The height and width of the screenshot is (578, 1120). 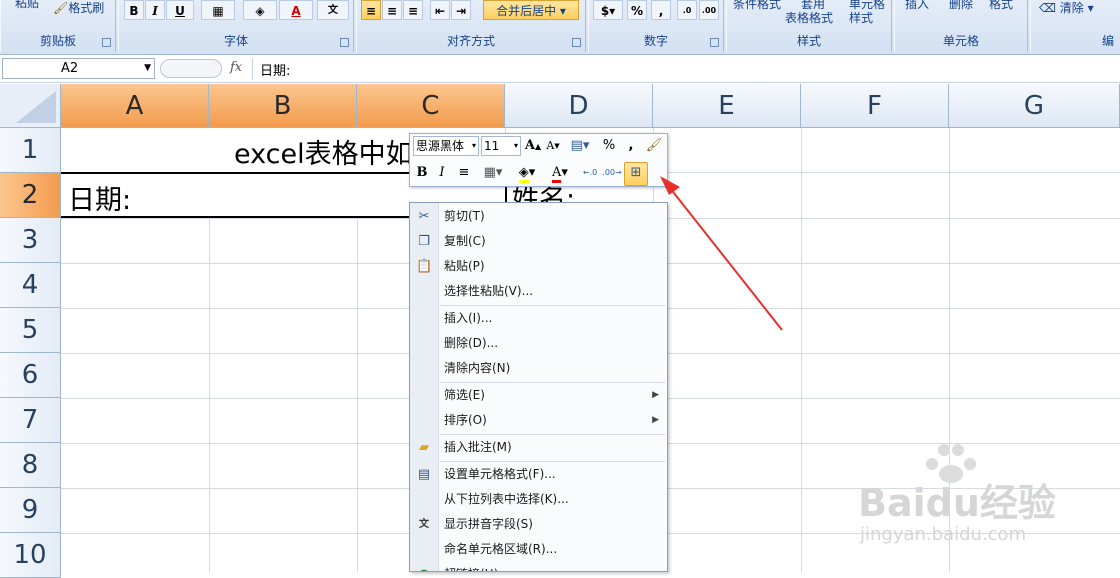 What do you see at coordinates (538, 216) in the screenshot?
I see `menu-item-cut: ✂ 剪切(T)` at bounding box center [538, 216].